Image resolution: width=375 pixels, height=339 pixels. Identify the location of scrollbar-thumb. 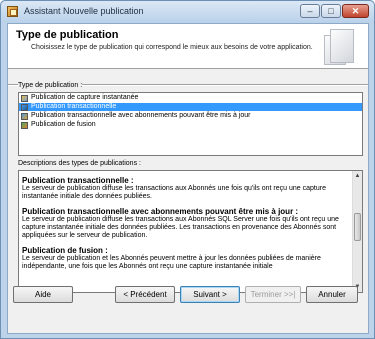
(357, 227).